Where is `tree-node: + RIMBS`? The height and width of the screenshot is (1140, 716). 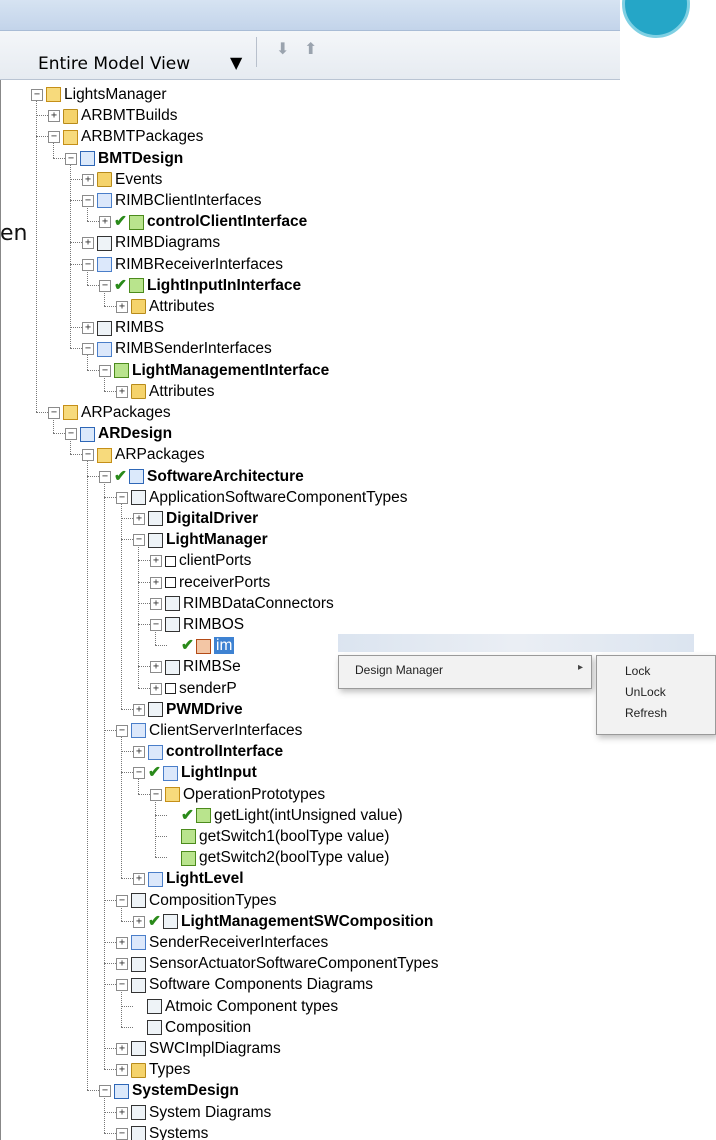
tree-node: + RIMBS is located at coordinates (123, 327).